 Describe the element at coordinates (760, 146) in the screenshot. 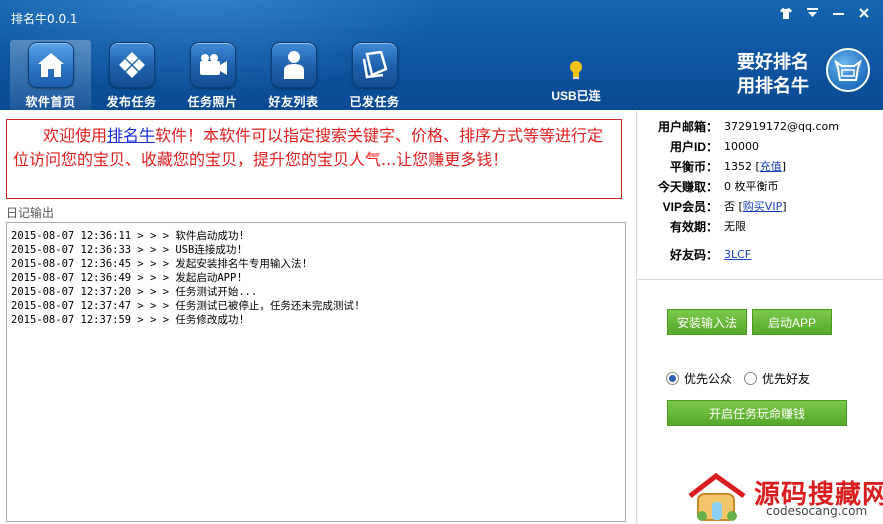

I see `info-row-user-id: 用户ID： 10000` at that location.